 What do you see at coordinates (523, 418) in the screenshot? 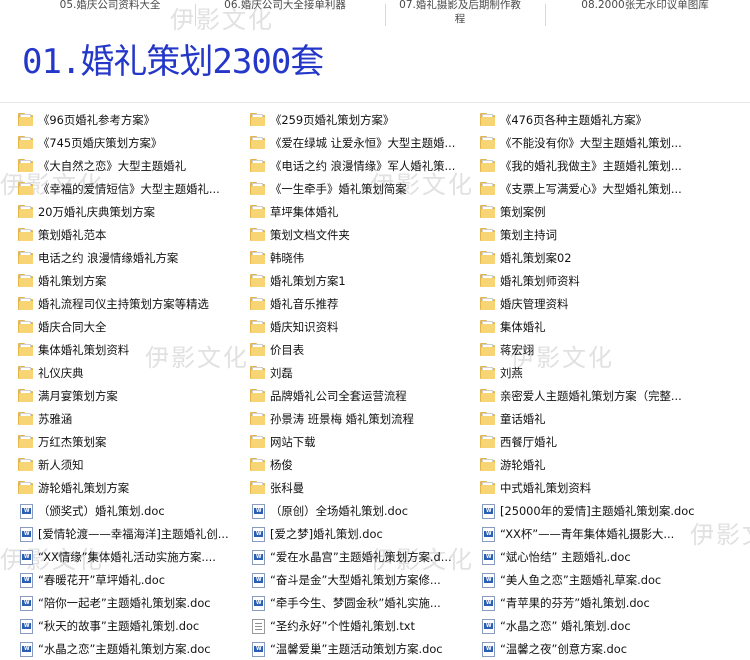
I see `file-name: 童话婚礼` at bounding box center [523, 418].